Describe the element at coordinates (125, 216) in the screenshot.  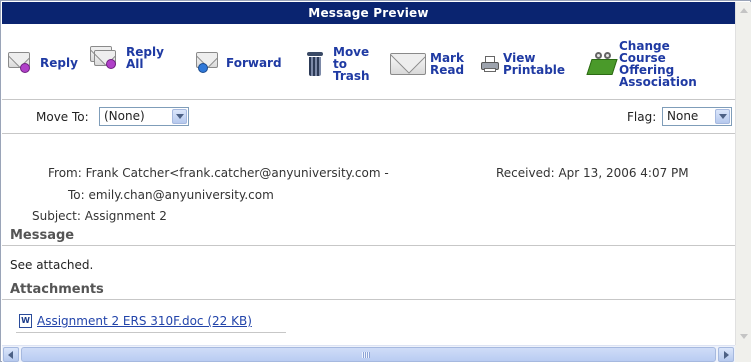
I see `subject-value: Assignment 2` at that location.